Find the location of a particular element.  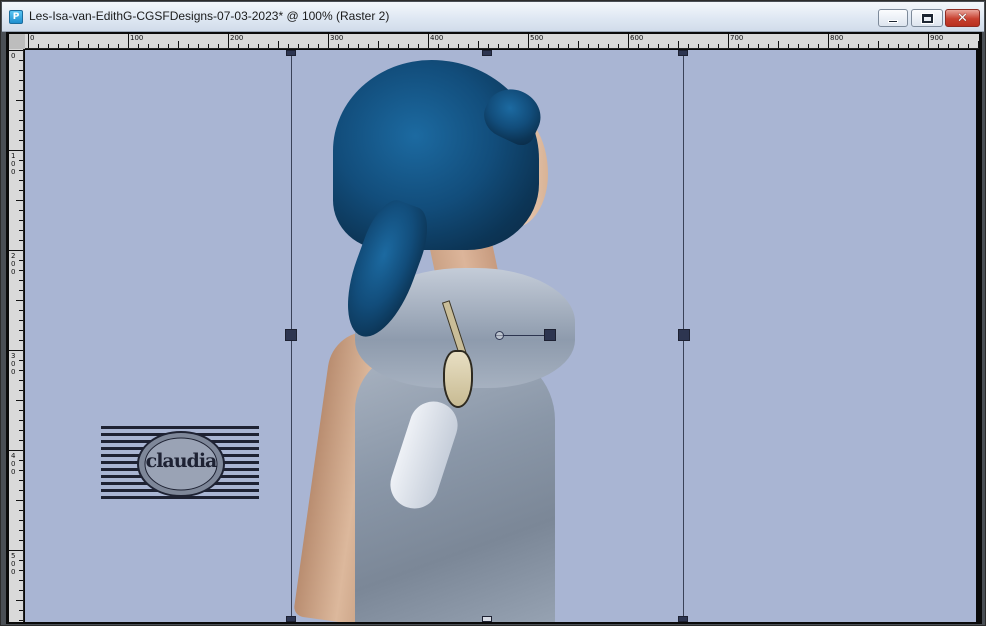

pivot-point is located at coordinates (499, 335).